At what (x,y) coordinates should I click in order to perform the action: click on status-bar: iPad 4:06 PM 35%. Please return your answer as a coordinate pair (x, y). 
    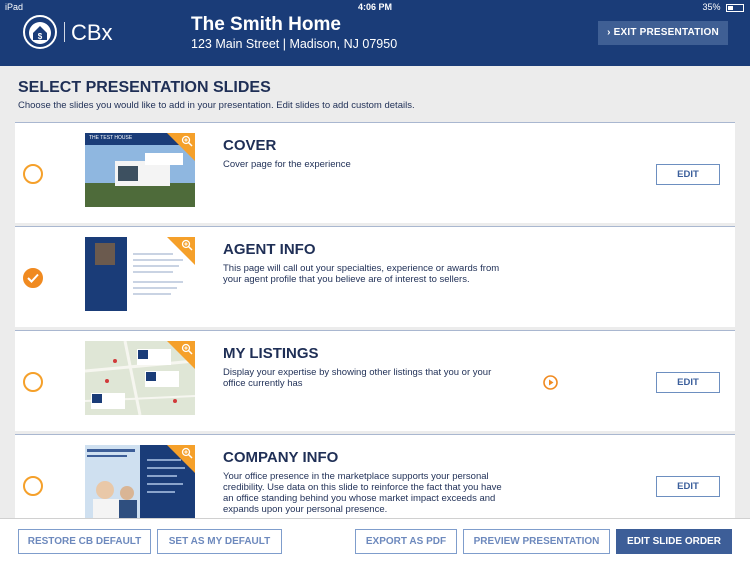
    Looking at the image, I should click on (375, 7).